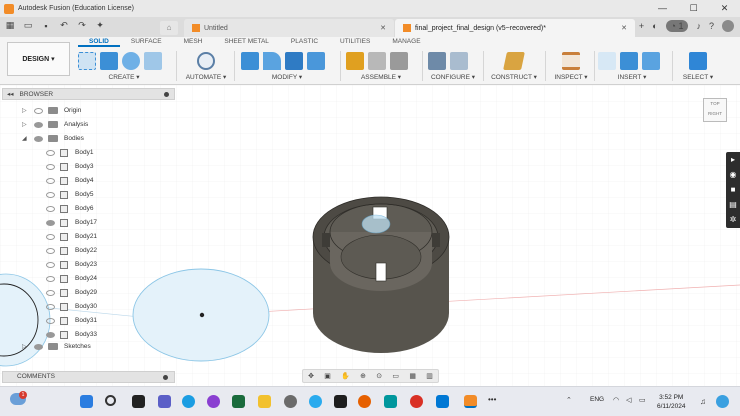  I want to click on comments-panel: COMMENTS, so click(88, 377).